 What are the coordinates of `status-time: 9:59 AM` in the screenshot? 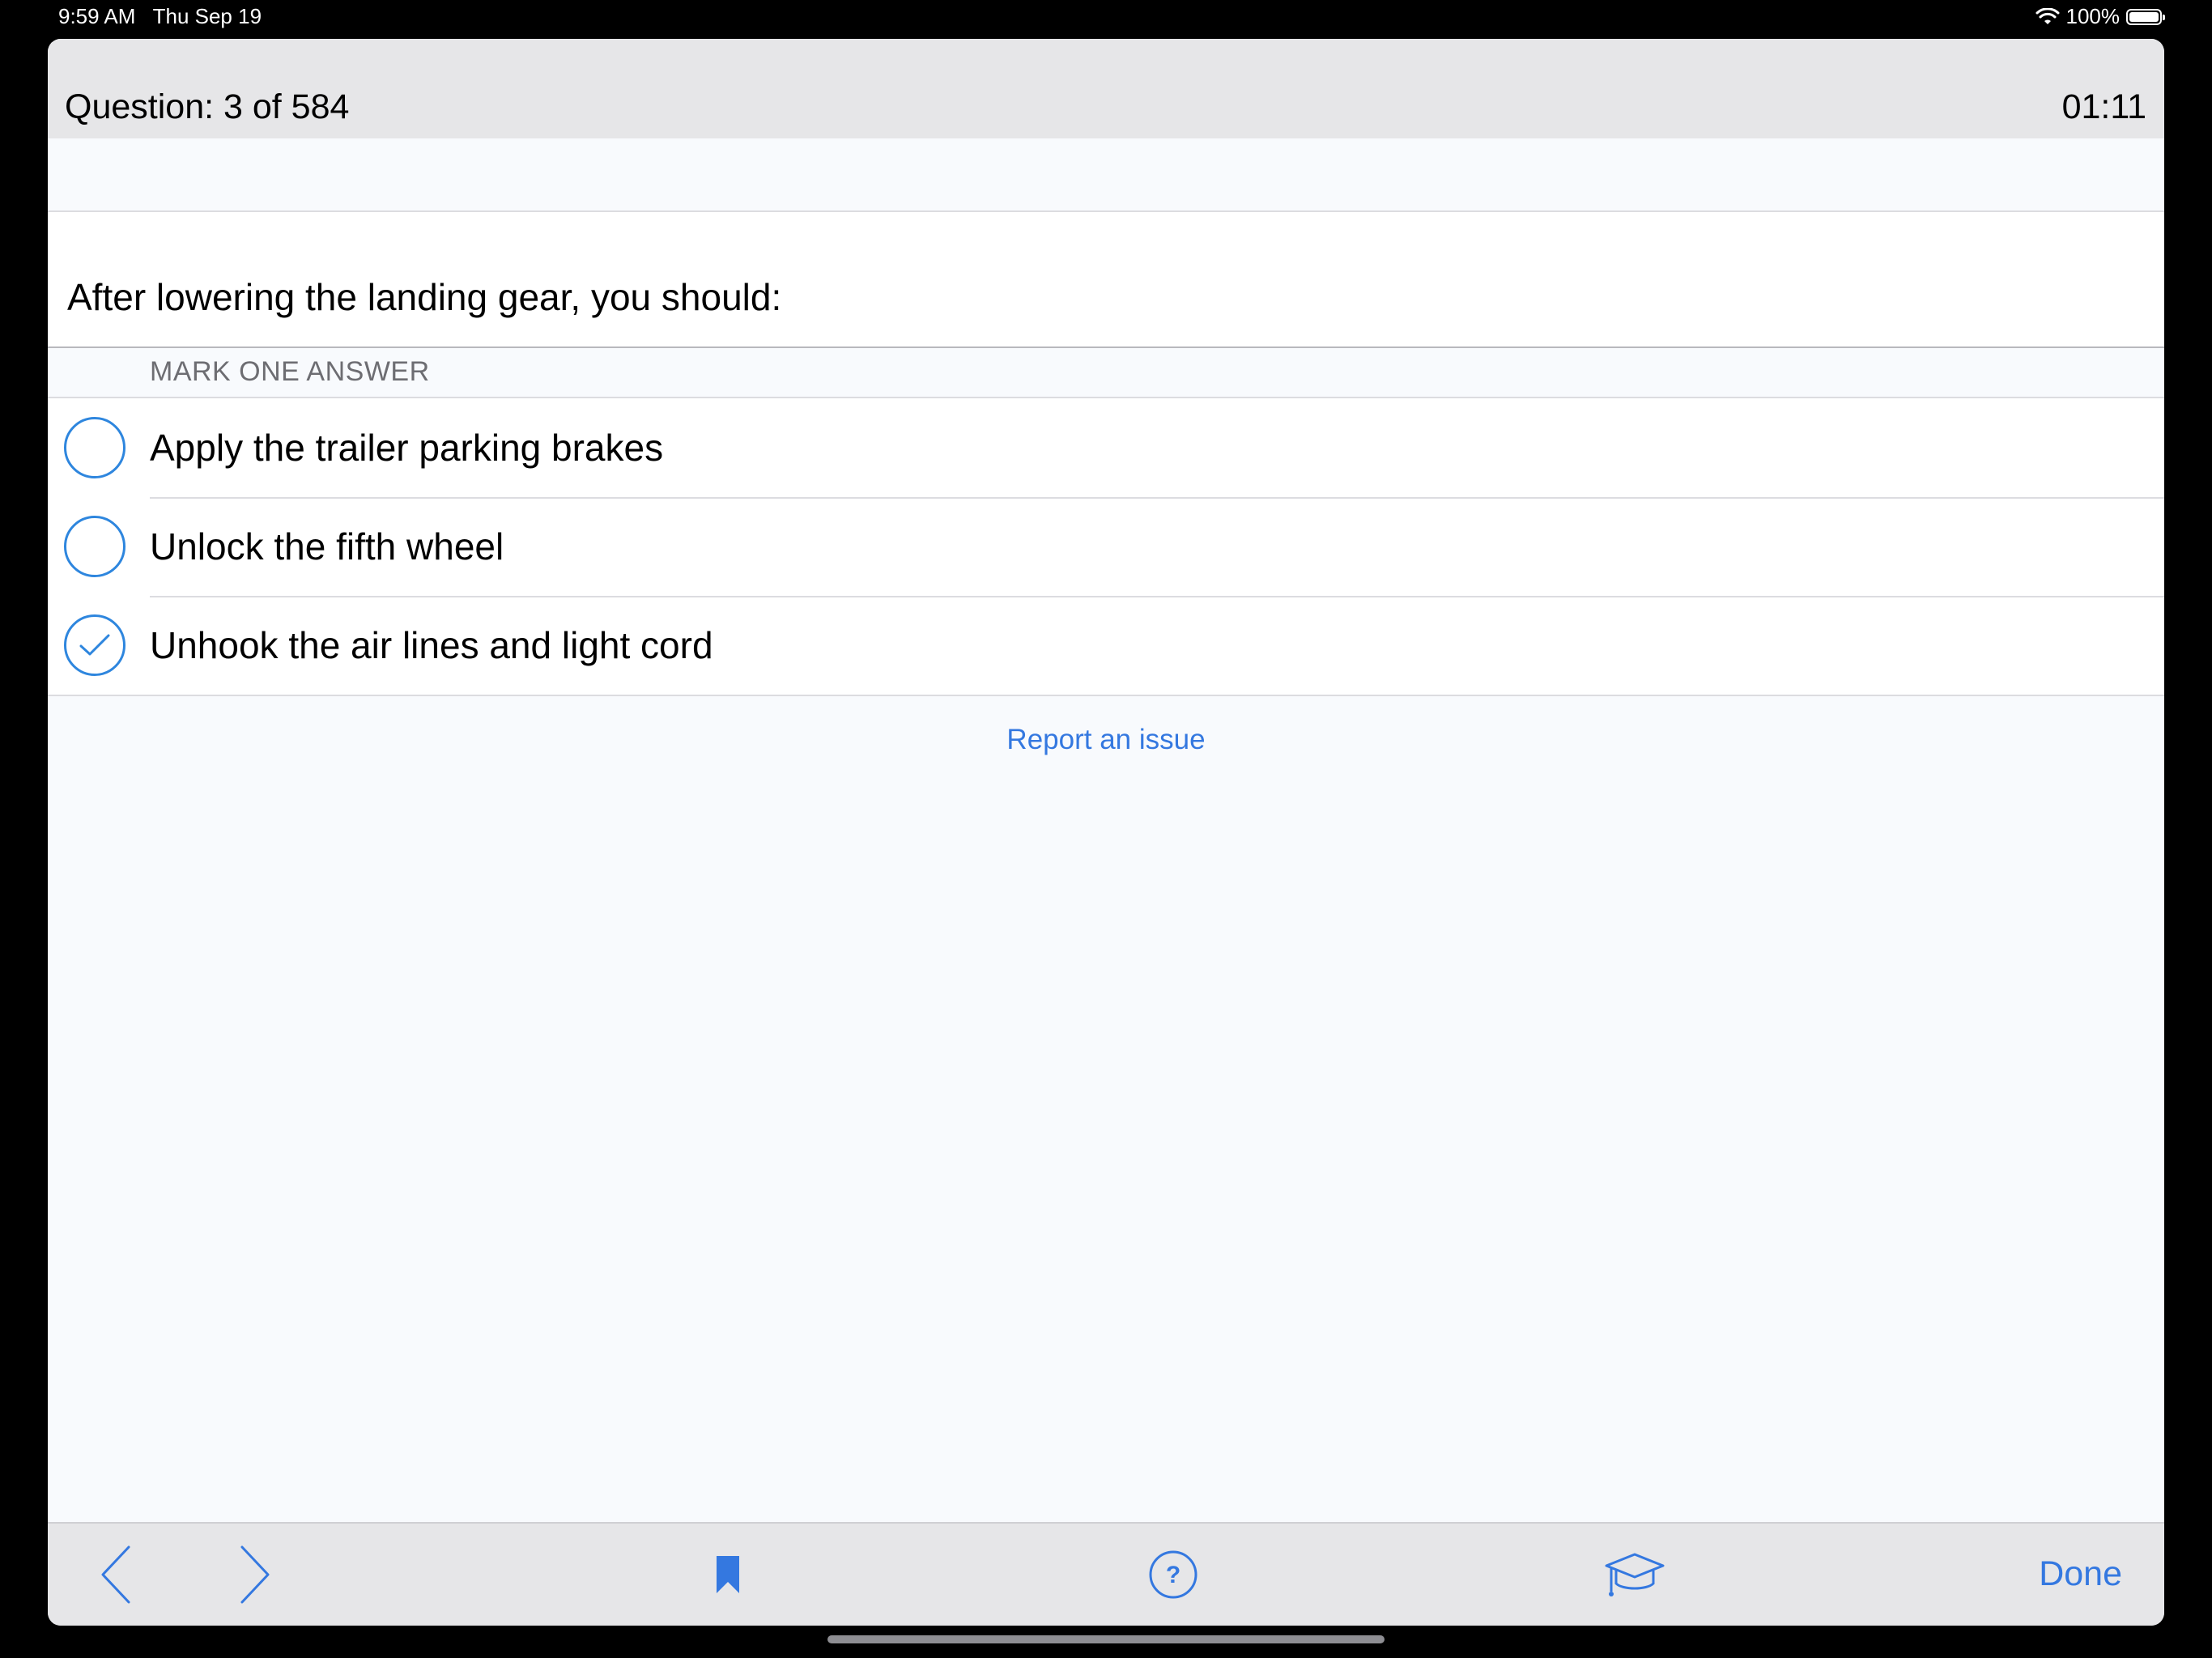 It's located at (97, 16).